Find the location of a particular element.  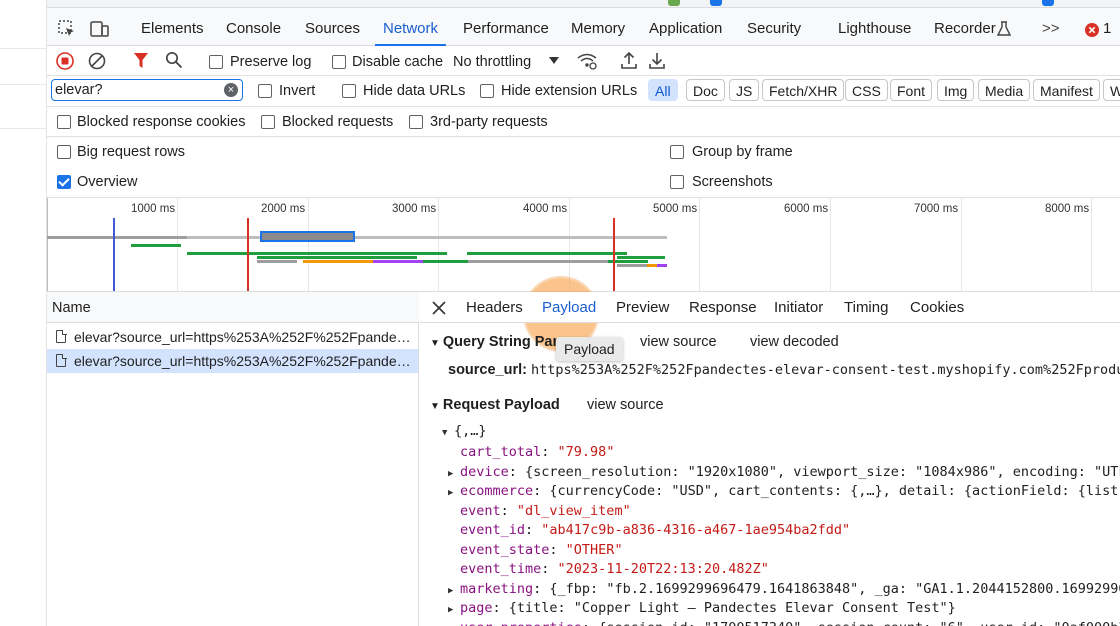

disable-cache-checkbox is located at coordinates (339, 62).